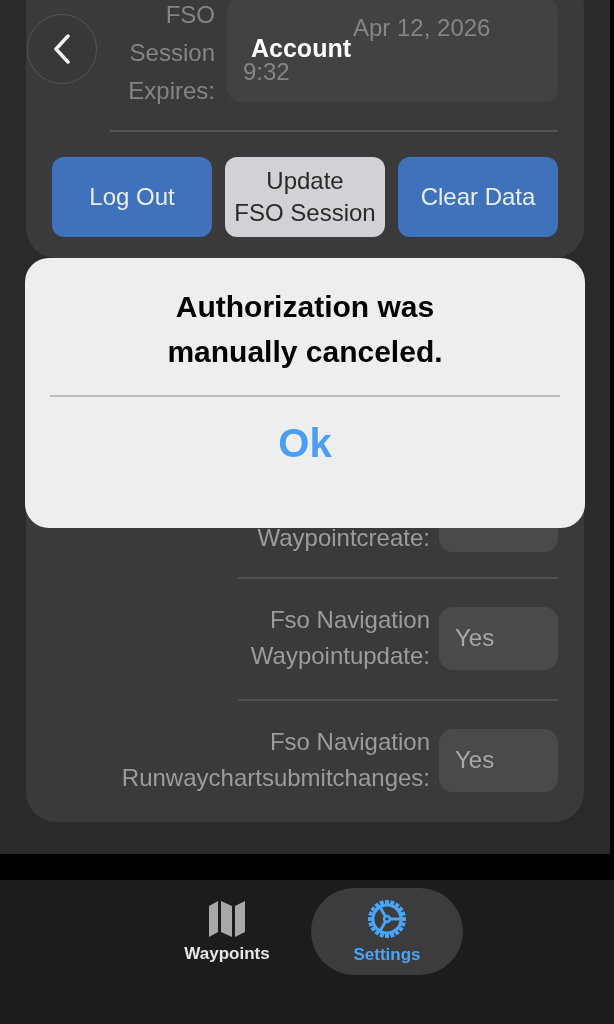 This screenshot has width=614, height=1024. What do you see at coordinates (305, 329) in the screenshot?
I see `alert-message: Authorization was manually canceled.` at bounding box center [305, 329].